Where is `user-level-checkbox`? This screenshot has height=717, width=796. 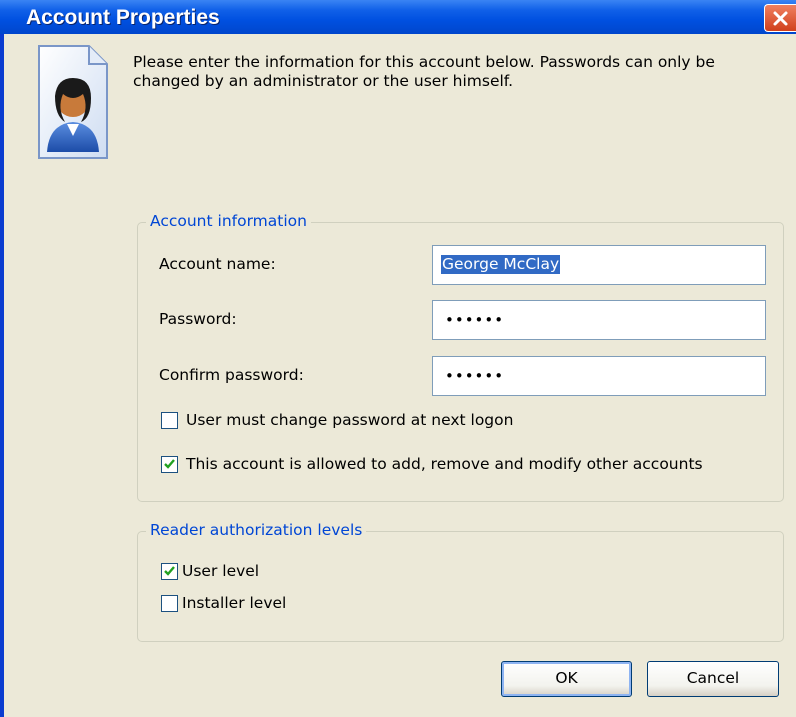 user-level-checkbox is located at coordinates (169, 571).